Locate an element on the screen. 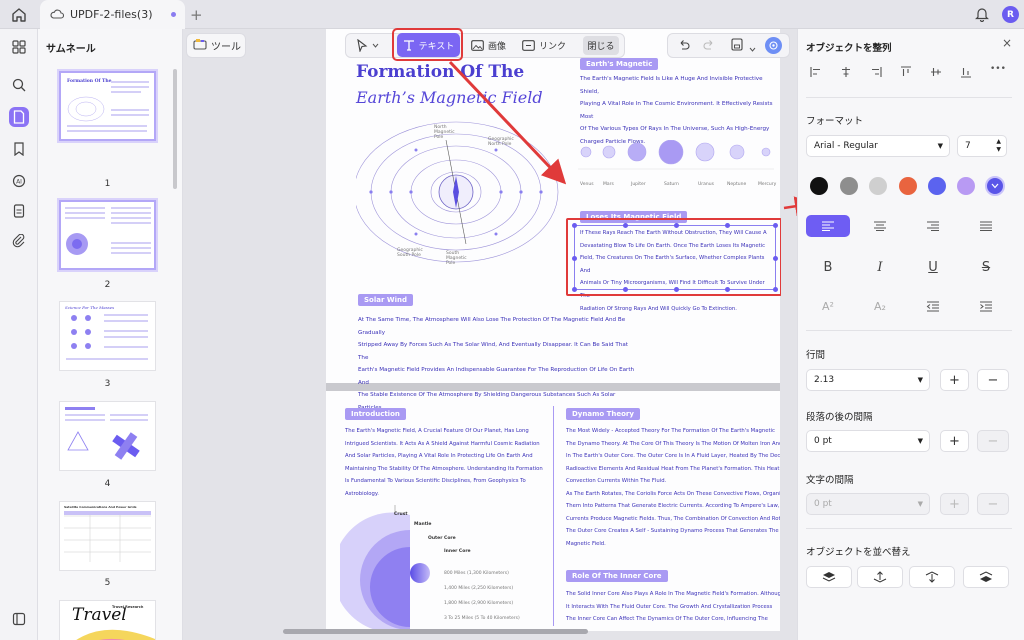  thumbnail-page-6: Travel Travel Research is located at coordinates (107, 620).